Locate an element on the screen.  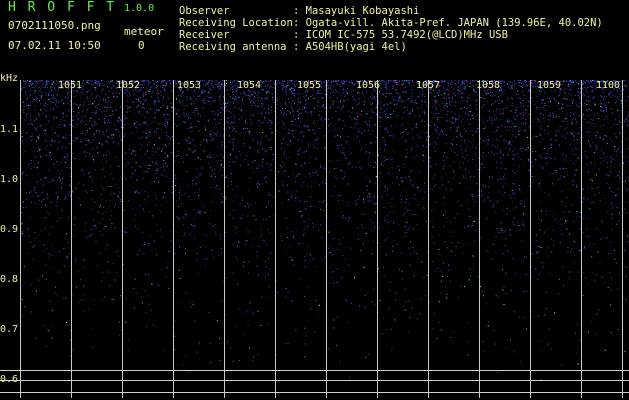
x-tick-label: 1059 is located at coordinates (549, 85).